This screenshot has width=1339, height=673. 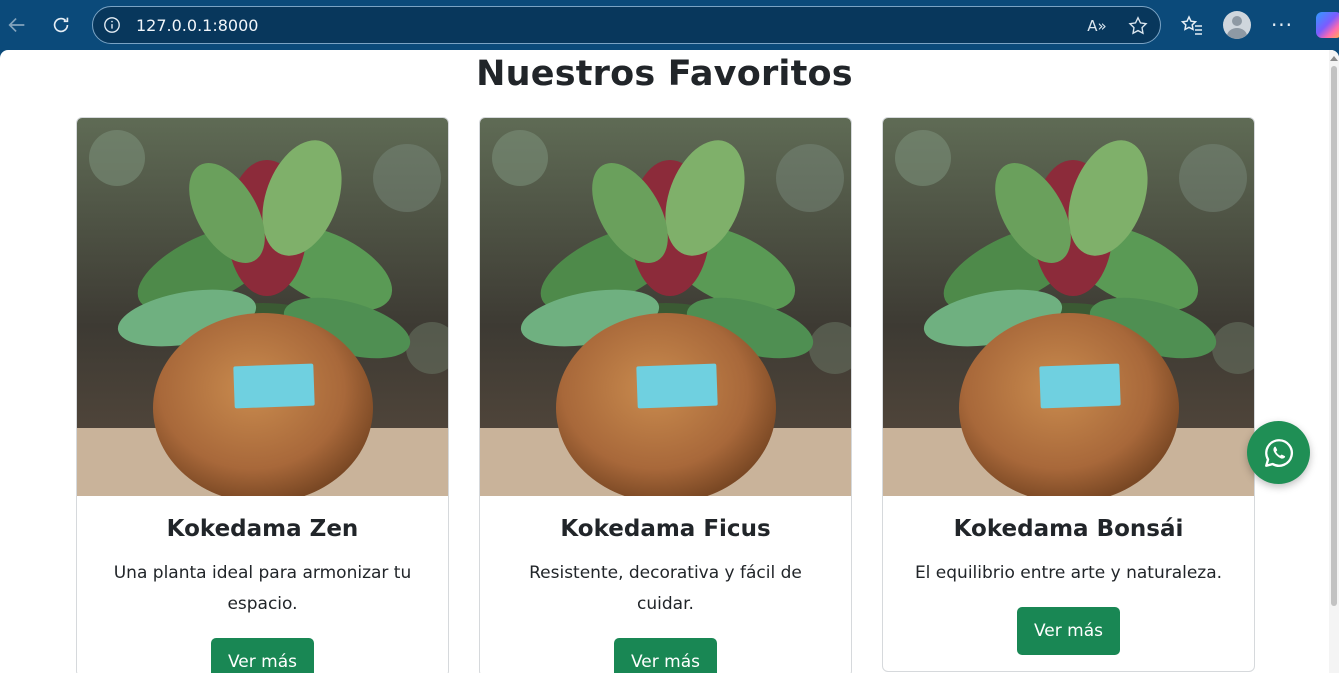 What do you see at coordinates (1237, 25) in the screenshot?
I see `profile-icon` at bounding box center [1237, 25].